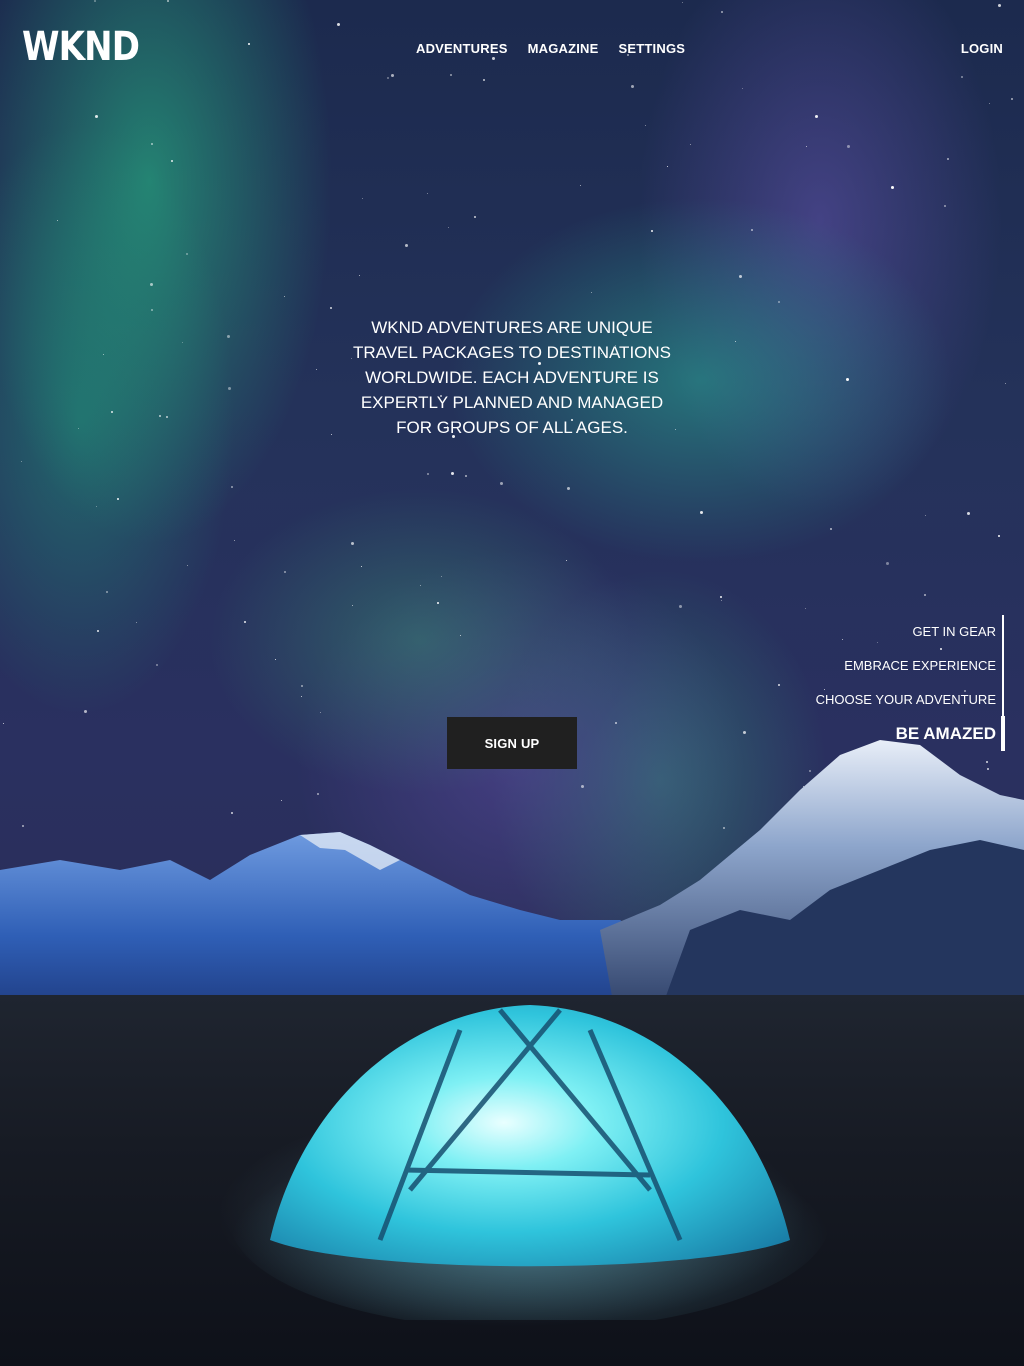  I want to click on main-nav: ADVENTURES MAGAZINE SETTINGS, so click(550, 49).